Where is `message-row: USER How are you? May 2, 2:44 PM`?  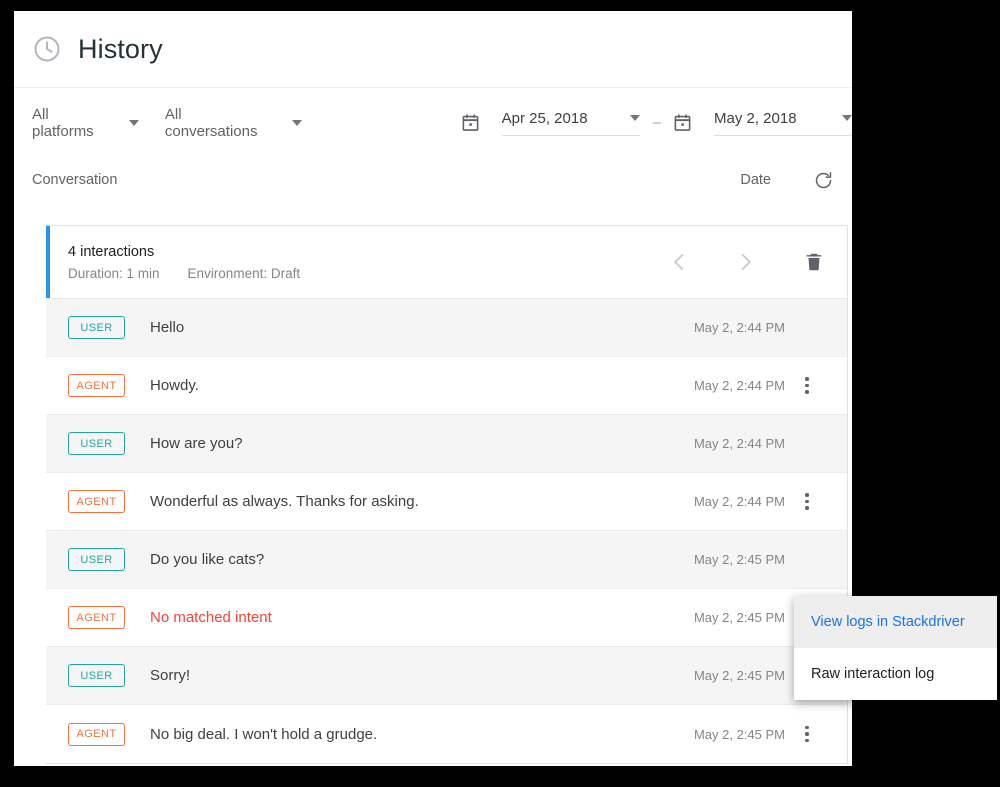
message-row: USER How are you? May 2, 2:44 PM is located at coordinates (446, 444).